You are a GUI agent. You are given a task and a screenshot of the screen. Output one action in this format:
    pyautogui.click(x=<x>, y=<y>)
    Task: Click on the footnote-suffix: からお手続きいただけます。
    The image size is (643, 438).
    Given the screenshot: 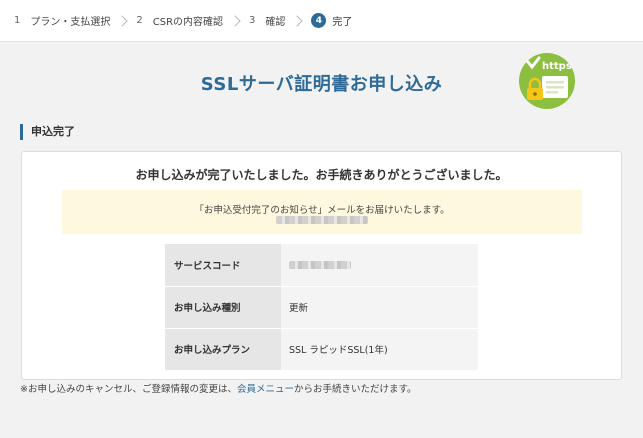 What is the action you would take?
    pyautogui.click(x=355, y=389)
    